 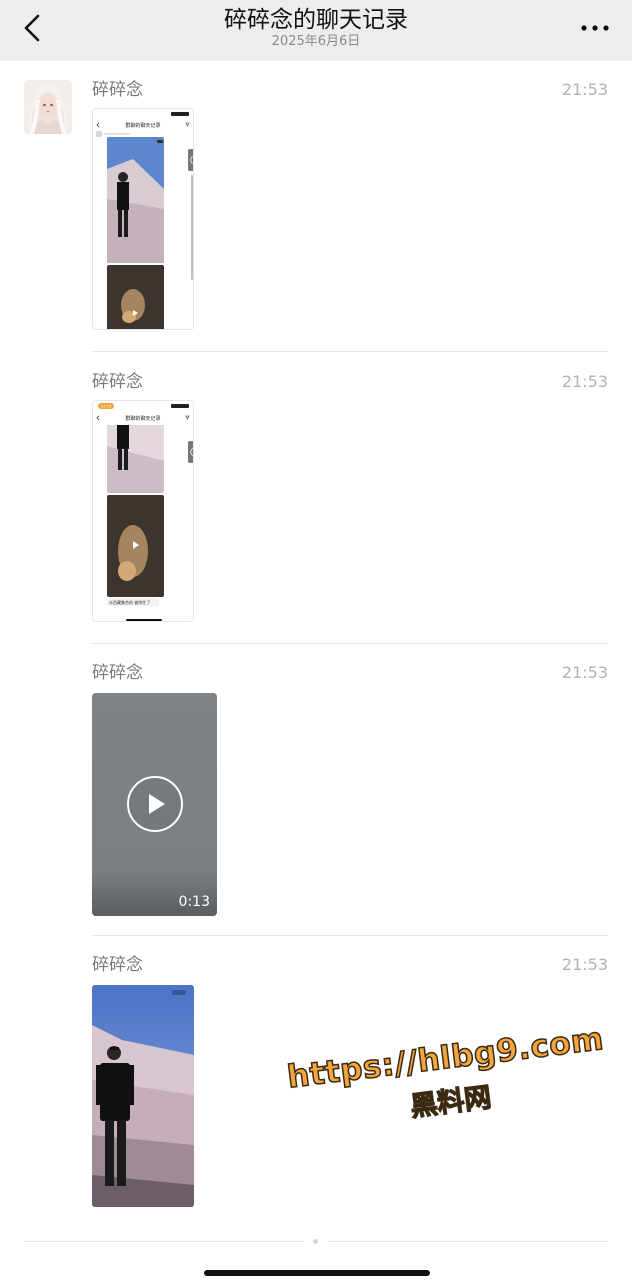 What do you see at coordinates (48, 107) in the screenshot?
I see `avatar` at bounding box center [48, 107].